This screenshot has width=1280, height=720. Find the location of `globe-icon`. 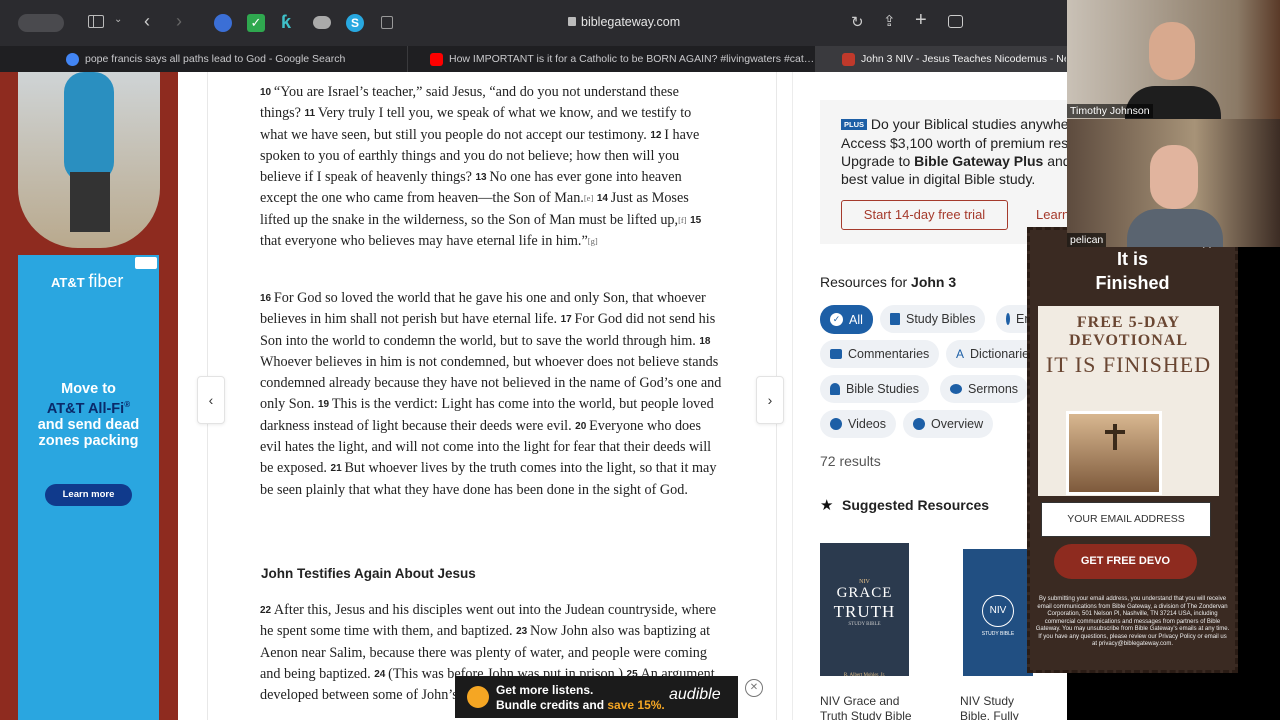

globe-icon is located at coordinates (1008, 319).